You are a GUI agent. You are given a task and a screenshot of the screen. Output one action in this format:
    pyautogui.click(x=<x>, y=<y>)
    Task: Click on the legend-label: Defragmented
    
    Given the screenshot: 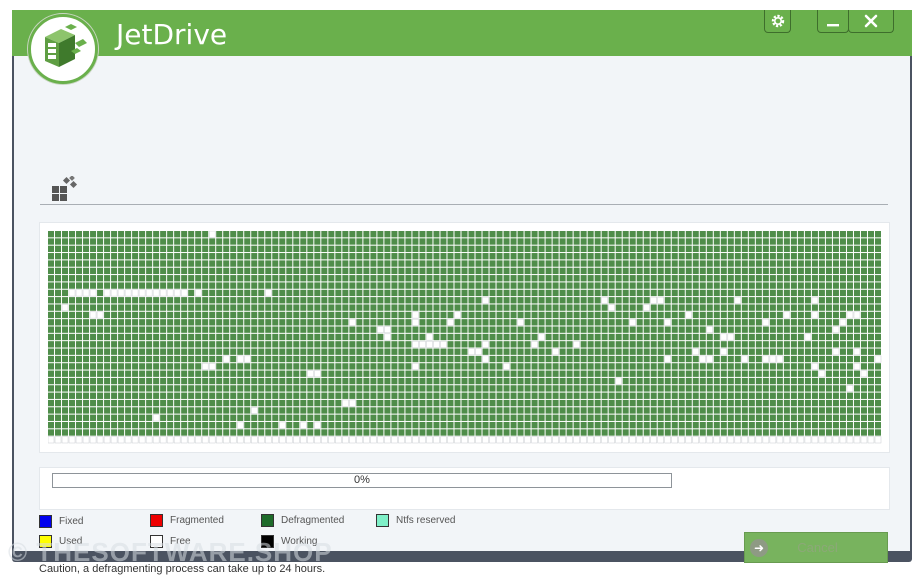 What is the action you would take?
    pyautogui.click(x=313, y=520)
    